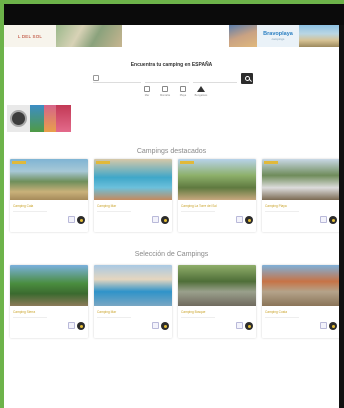  I want to click on ad-banner-right: Bravoplaya campings, so click(284, 36).